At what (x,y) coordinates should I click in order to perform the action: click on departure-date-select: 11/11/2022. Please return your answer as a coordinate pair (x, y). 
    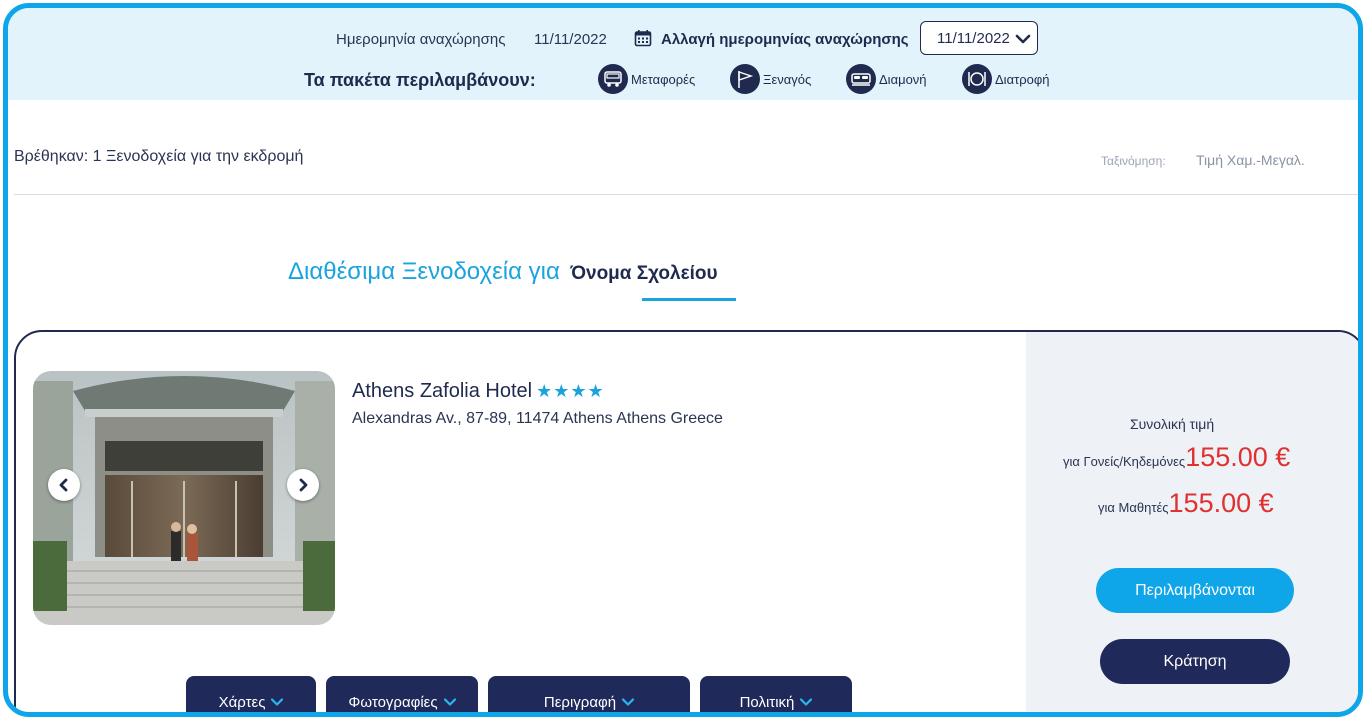
    Looking at the image, I should click on (979, 38).